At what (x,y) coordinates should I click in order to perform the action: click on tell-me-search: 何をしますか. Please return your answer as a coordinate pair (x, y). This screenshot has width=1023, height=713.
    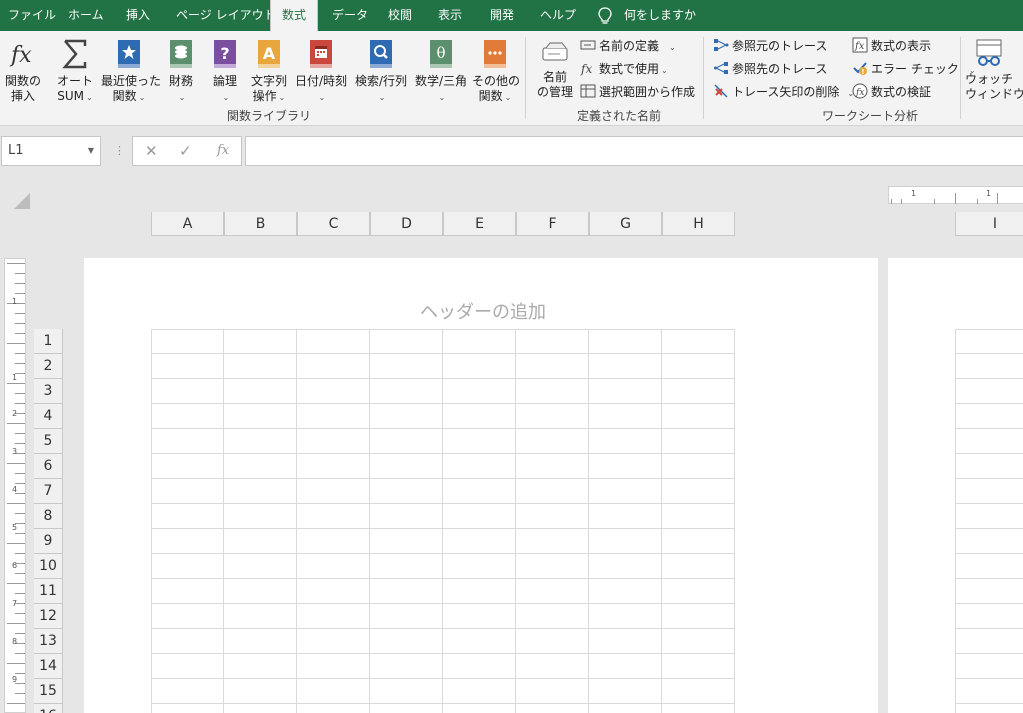
    Looking at the image, I should click on (660, 15).